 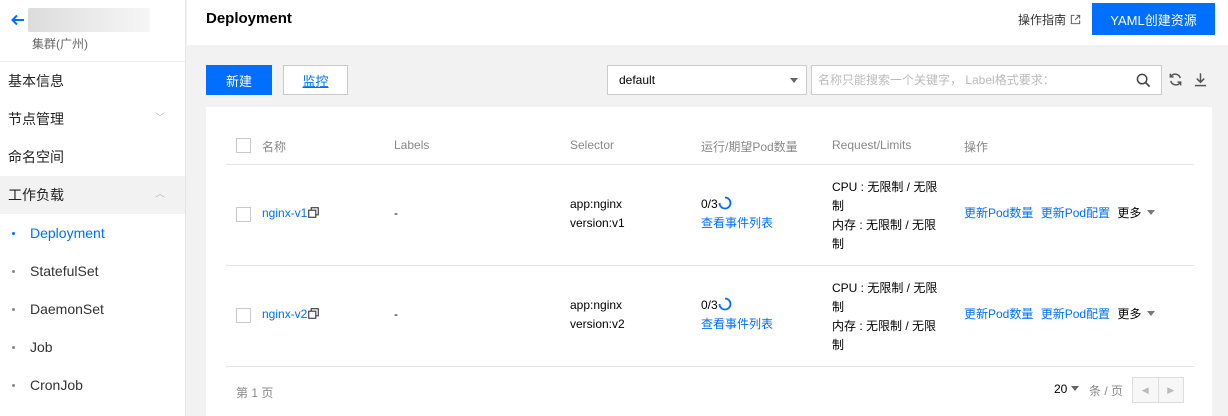 What do you see at coordinates (274, 147) in the screenshot?
I see `column-header-name: 名称` at bounding box center [274, 147].